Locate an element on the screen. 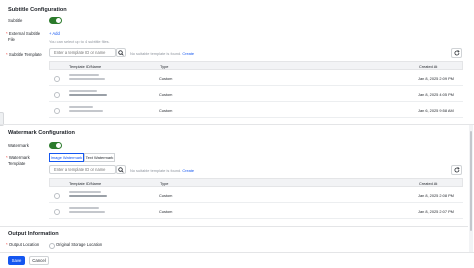 The height and width of the screenshot is (268, 474). output-location-label-text: Output Location is located at coordinates (24, 244).